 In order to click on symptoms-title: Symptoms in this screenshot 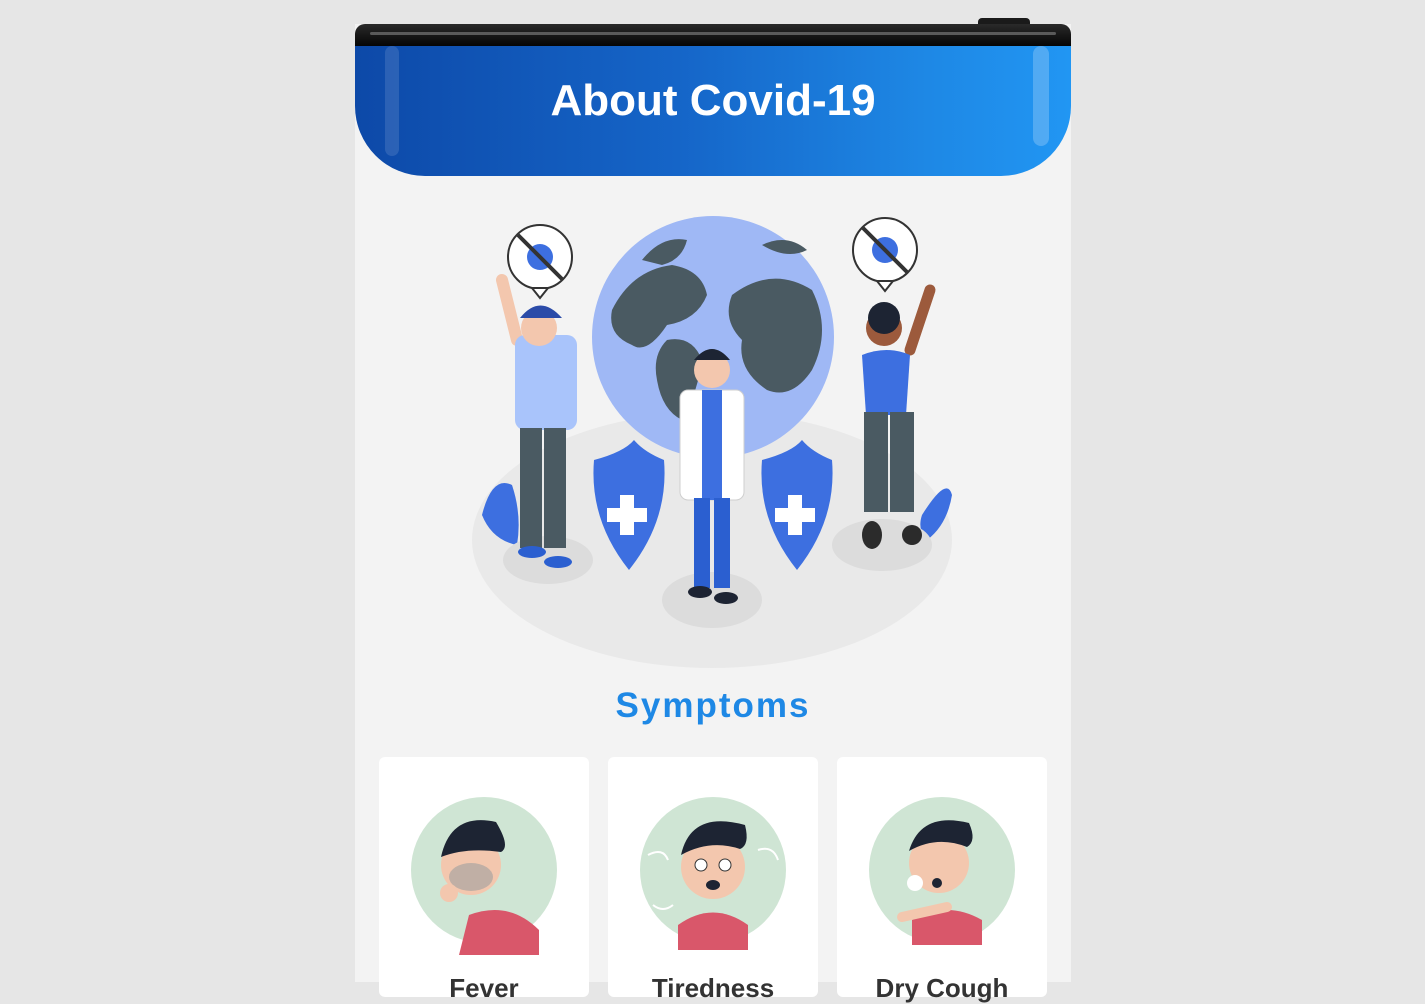, I will do `click(713, 705)`.